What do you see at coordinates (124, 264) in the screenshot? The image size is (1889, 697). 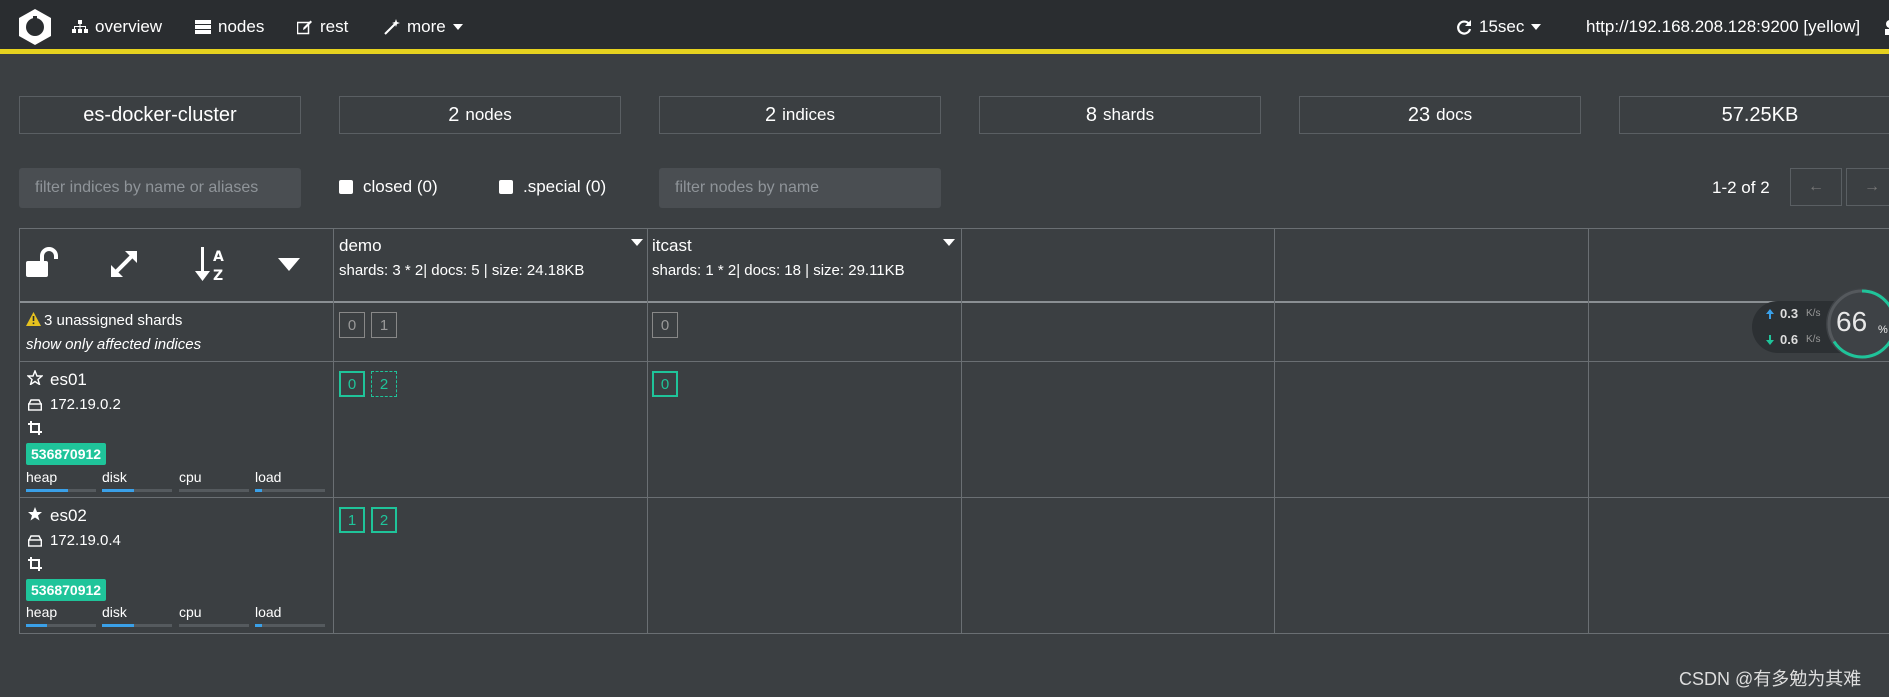 I see `expand-icon` at bounding box center [124, 264].